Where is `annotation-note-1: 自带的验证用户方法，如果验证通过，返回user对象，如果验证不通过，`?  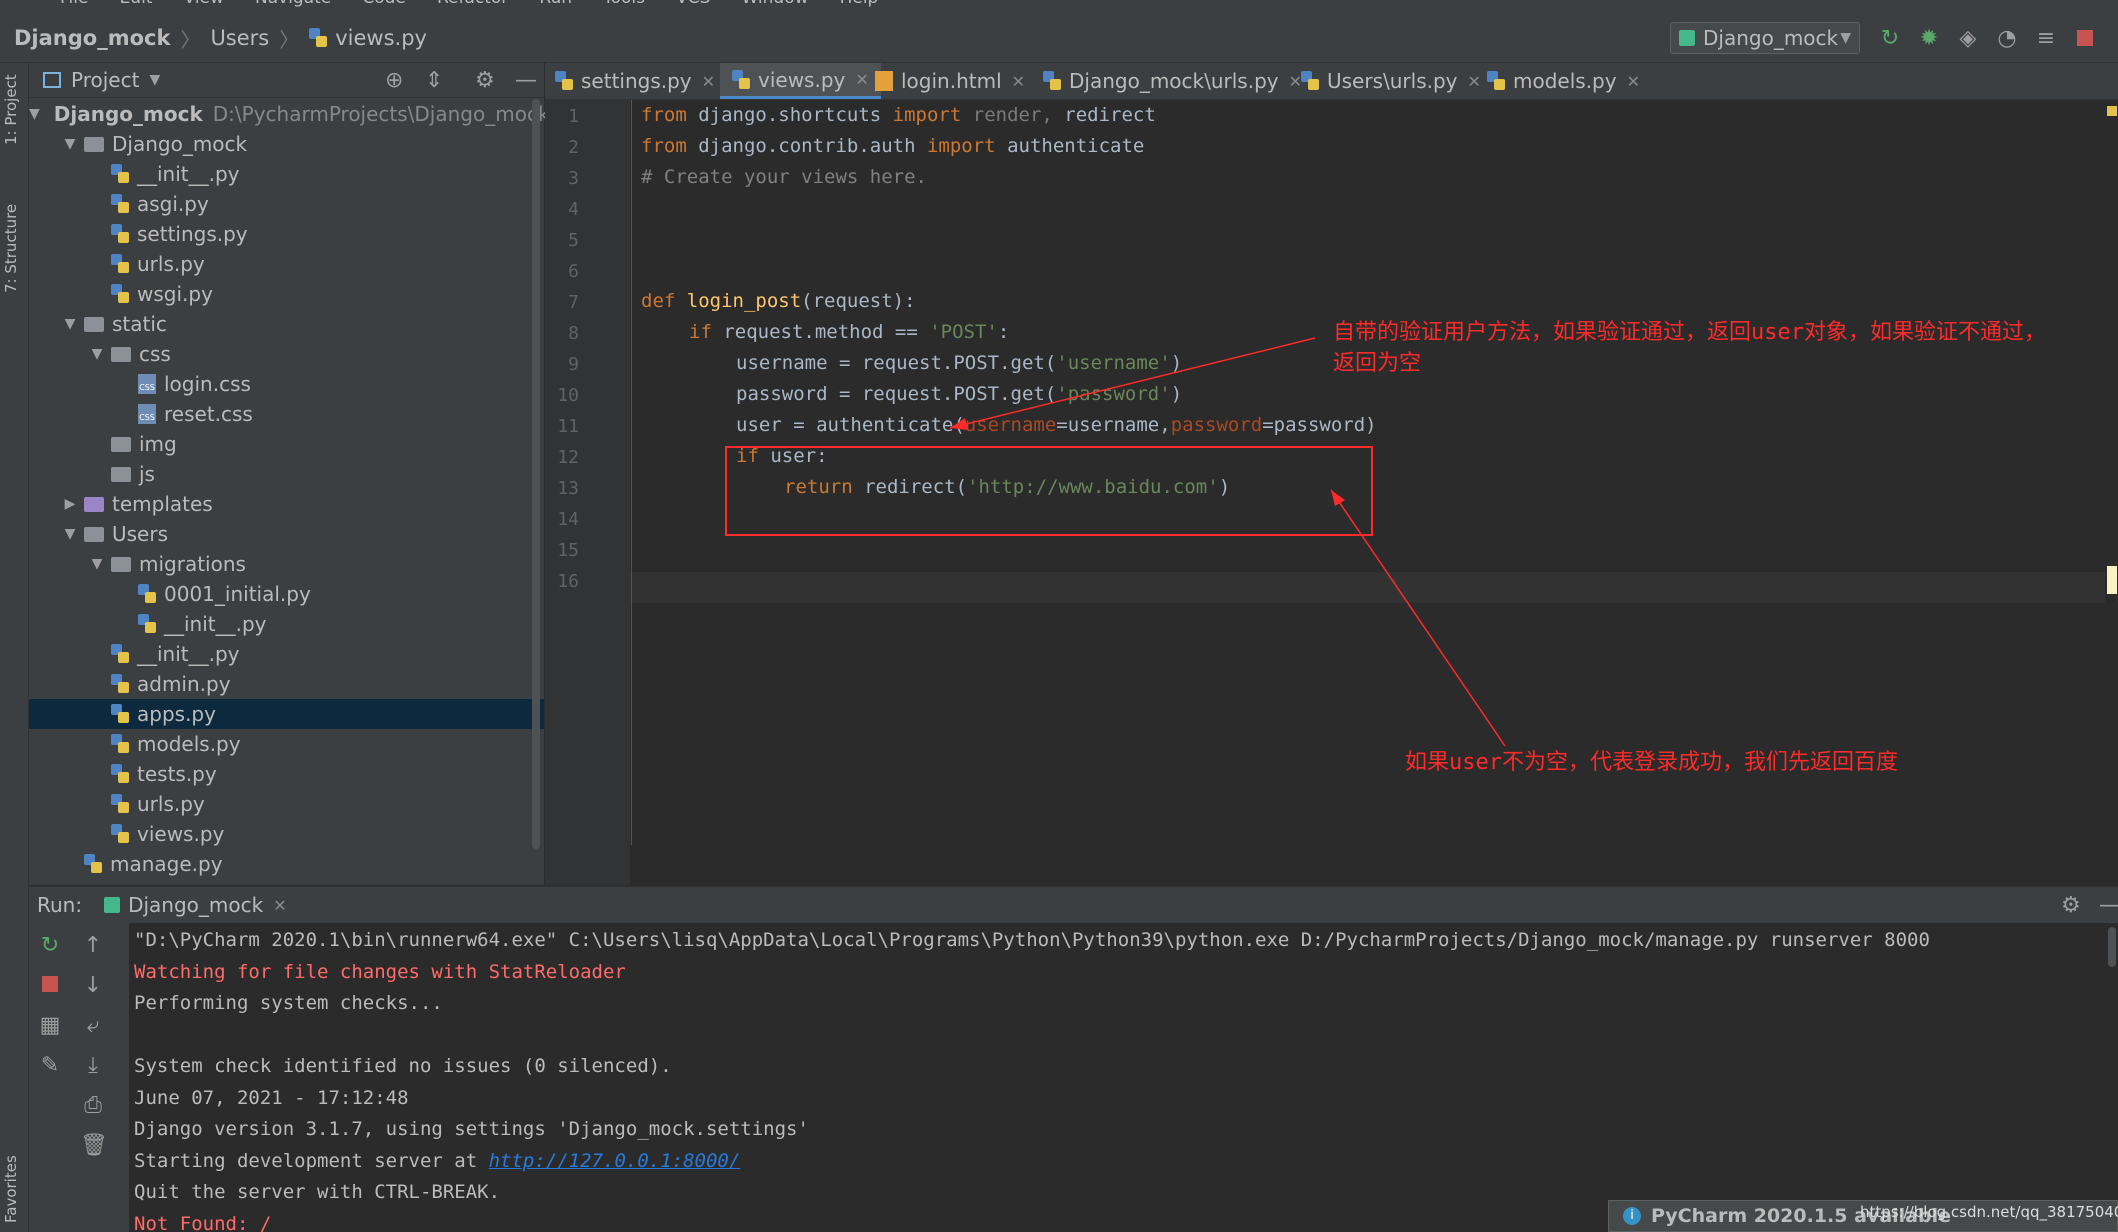 annotation-note-1: 自带的验证用户方法，如果验证通过，返回user对象，如果验证不通过， is located at coordinates (1689, 332).